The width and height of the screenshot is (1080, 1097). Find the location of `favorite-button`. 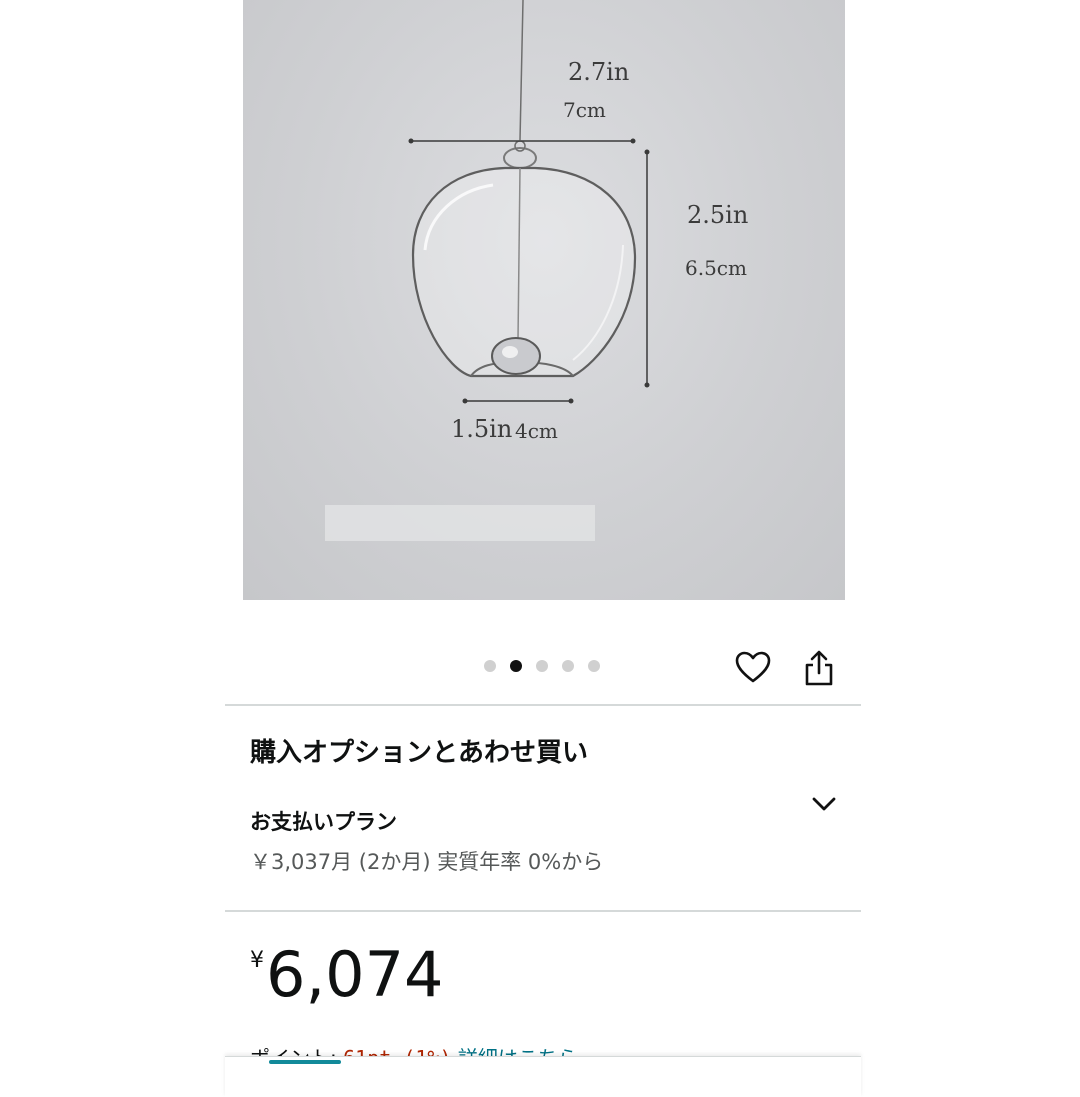

favorite-button is located at coordinates (753, 668).